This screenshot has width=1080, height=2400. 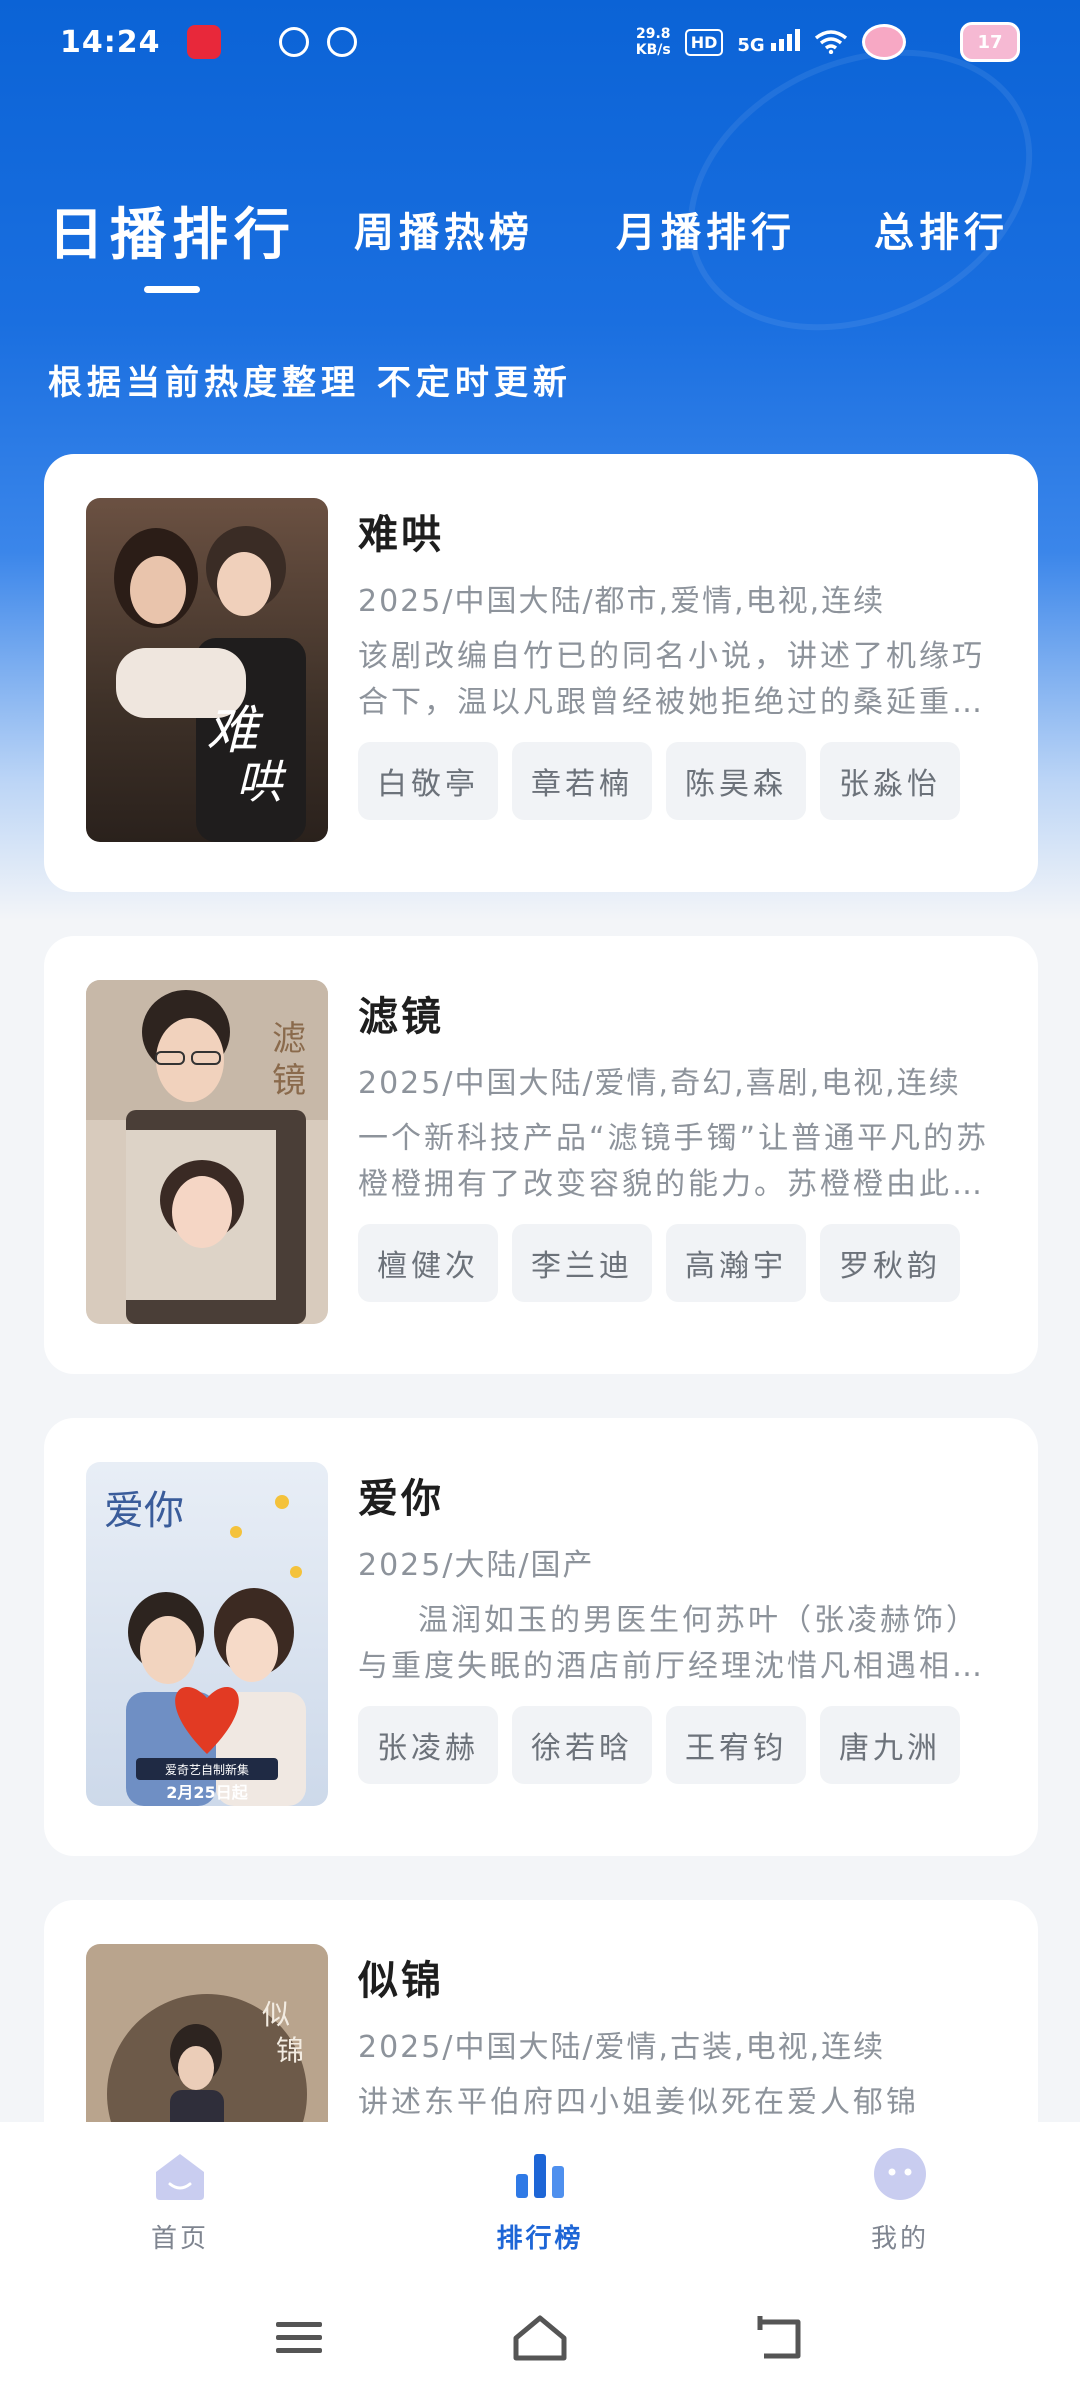 What do you see at coordinates (890, 1263) in the screenshot?
I see `cast-chip: 罗秋韵` at bounding box center [890, 1263].